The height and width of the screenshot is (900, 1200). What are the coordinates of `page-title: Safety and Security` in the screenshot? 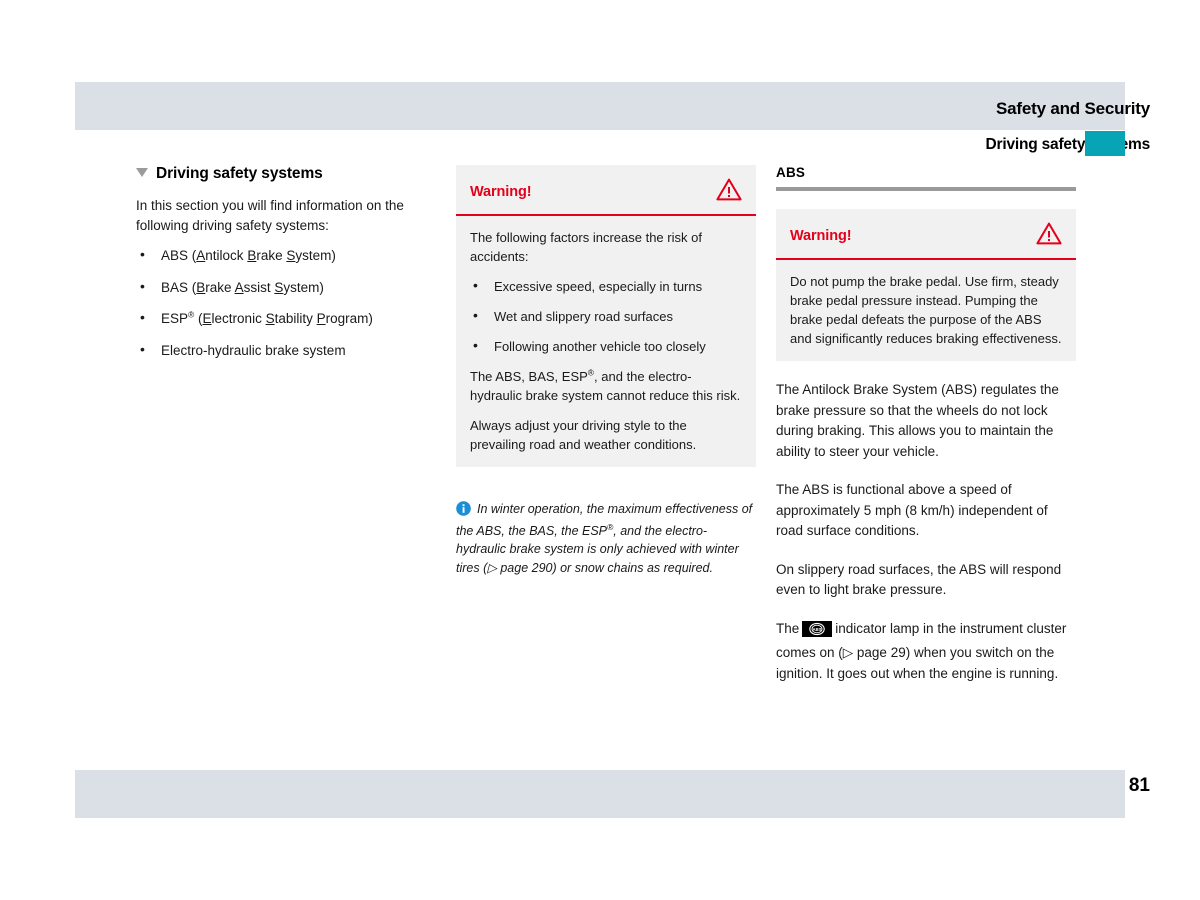 It's located at (1073, 108).